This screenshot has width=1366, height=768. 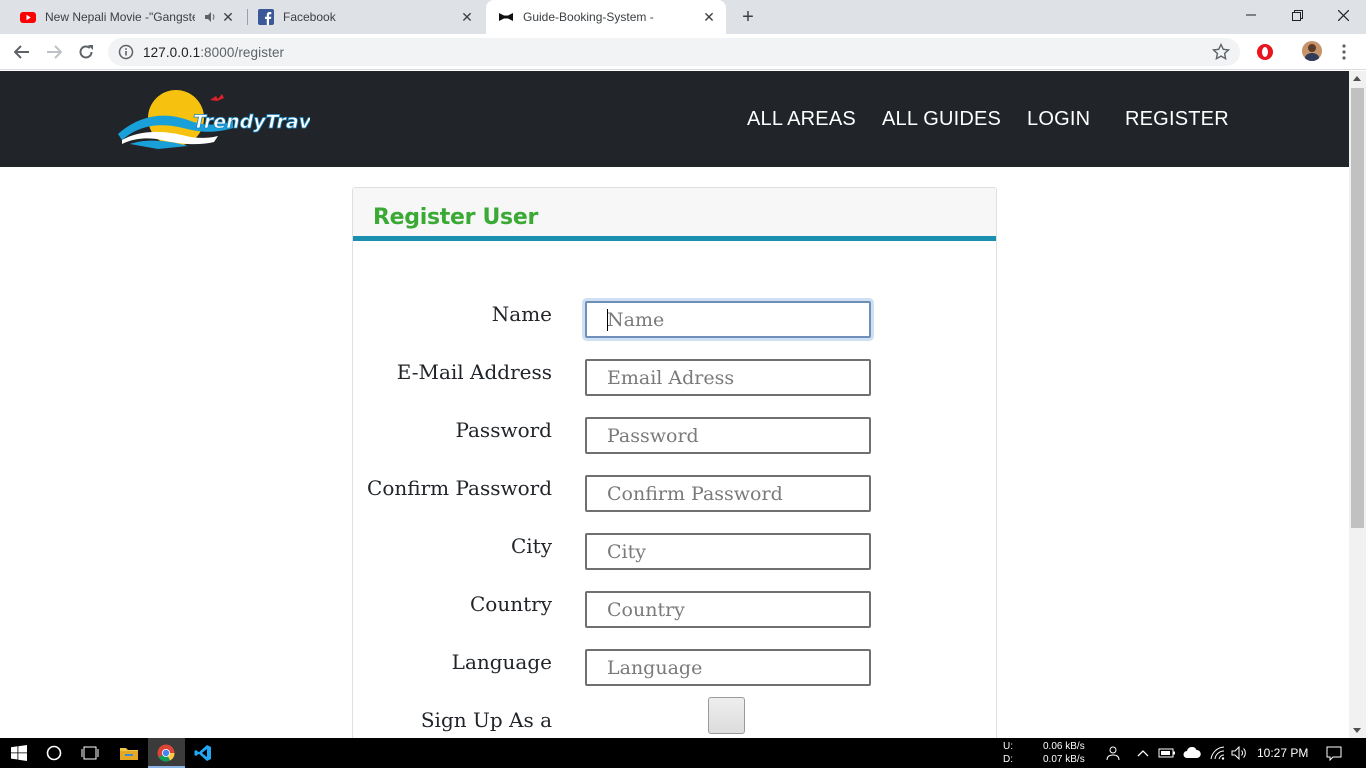 I want to click on download-label: D:, so click(x=1008, y=759).